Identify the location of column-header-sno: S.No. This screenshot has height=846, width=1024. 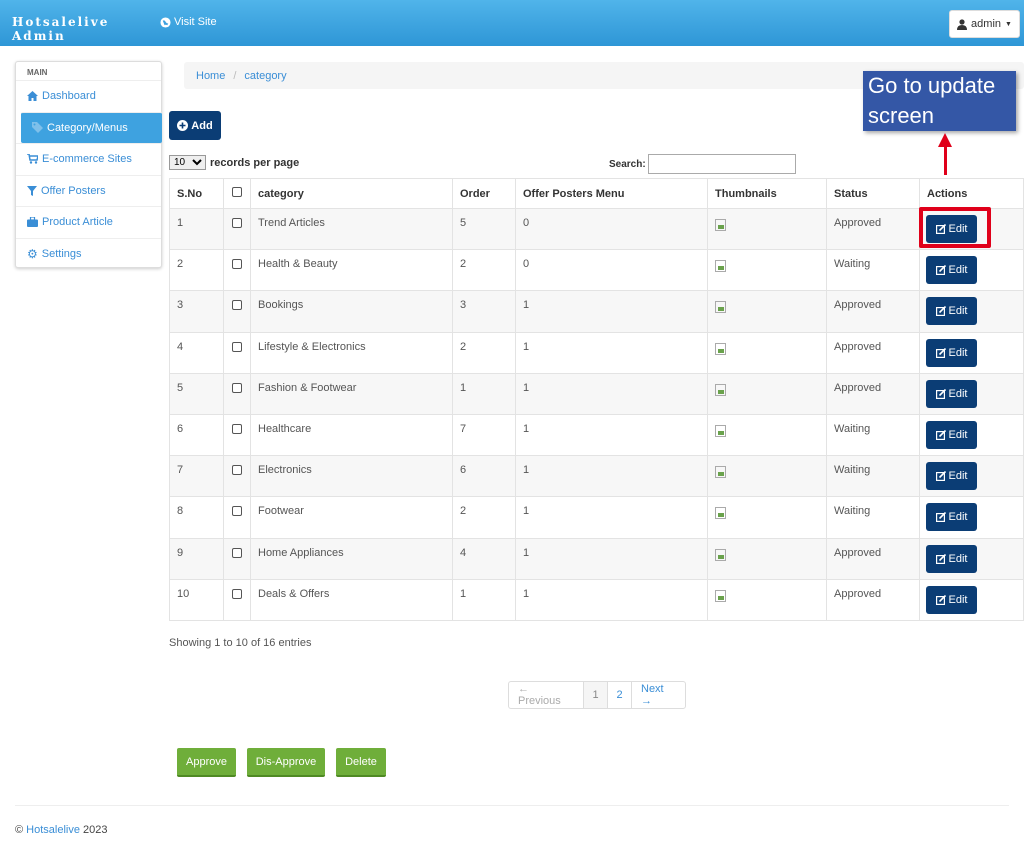
(196, 193).